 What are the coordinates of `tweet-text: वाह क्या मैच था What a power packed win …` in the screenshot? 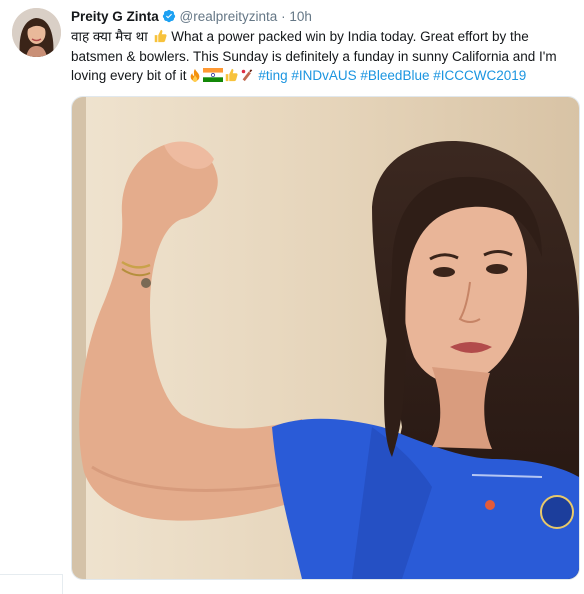 It's located at (324, 56).